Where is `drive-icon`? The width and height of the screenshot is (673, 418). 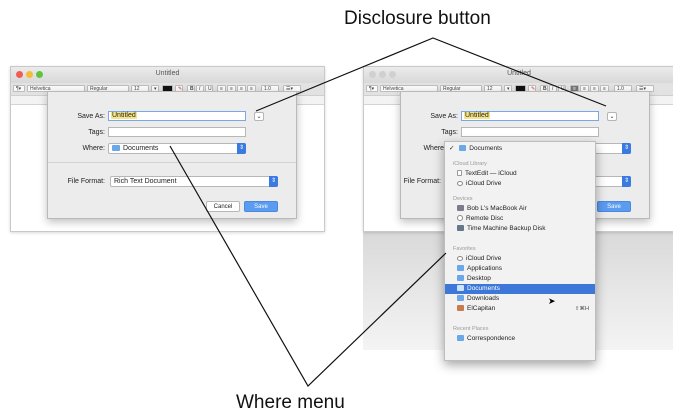
drive-icon is located at coordinates (460, 228).